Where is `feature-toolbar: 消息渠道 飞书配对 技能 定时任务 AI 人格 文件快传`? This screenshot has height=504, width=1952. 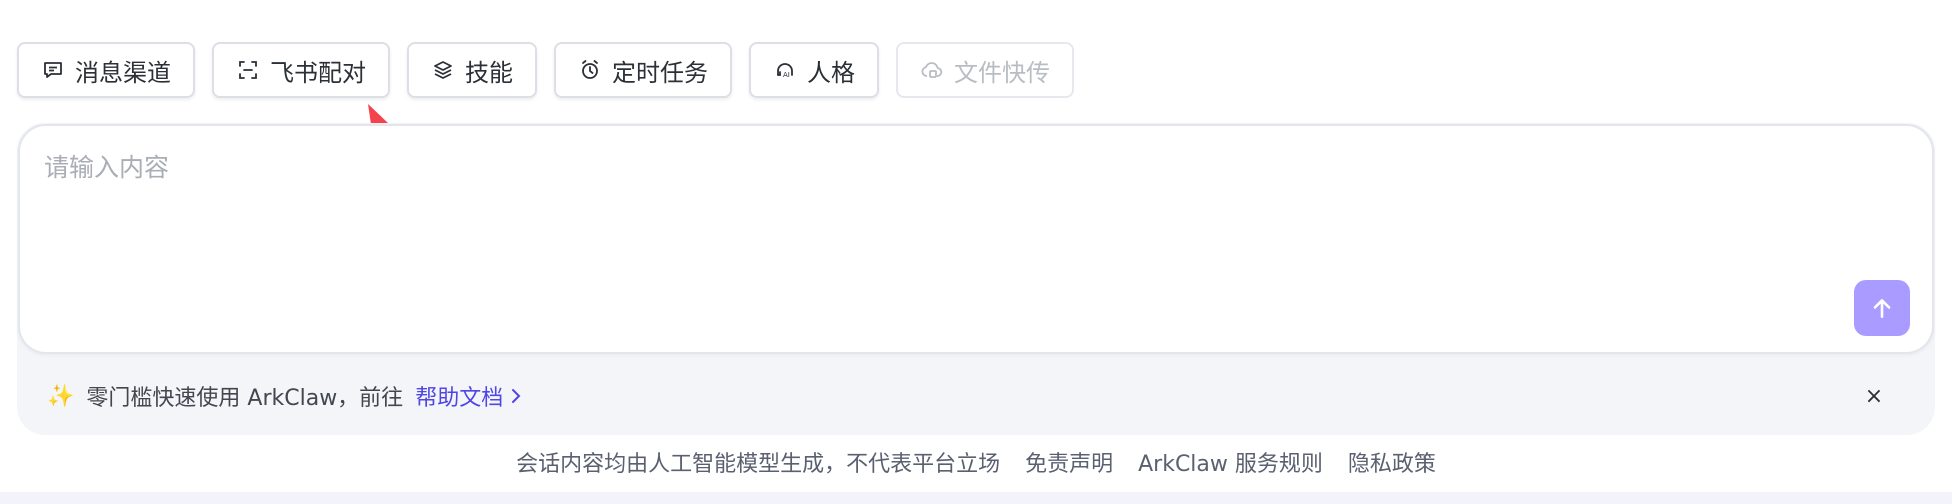 feature-toolbar: 消息渠道 飞书配对 技能 定时任务 AI 人格 文件快传 is located at coordinates (545, 70).